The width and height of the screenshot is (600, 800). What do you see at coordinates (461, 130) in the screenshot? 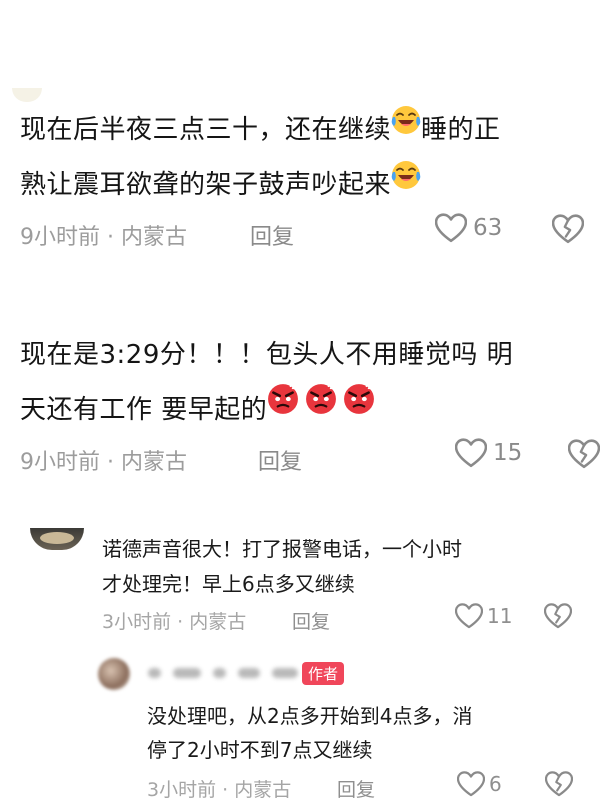
I see `comment-text-line: 睡的正` at bounding box center [461, 130].